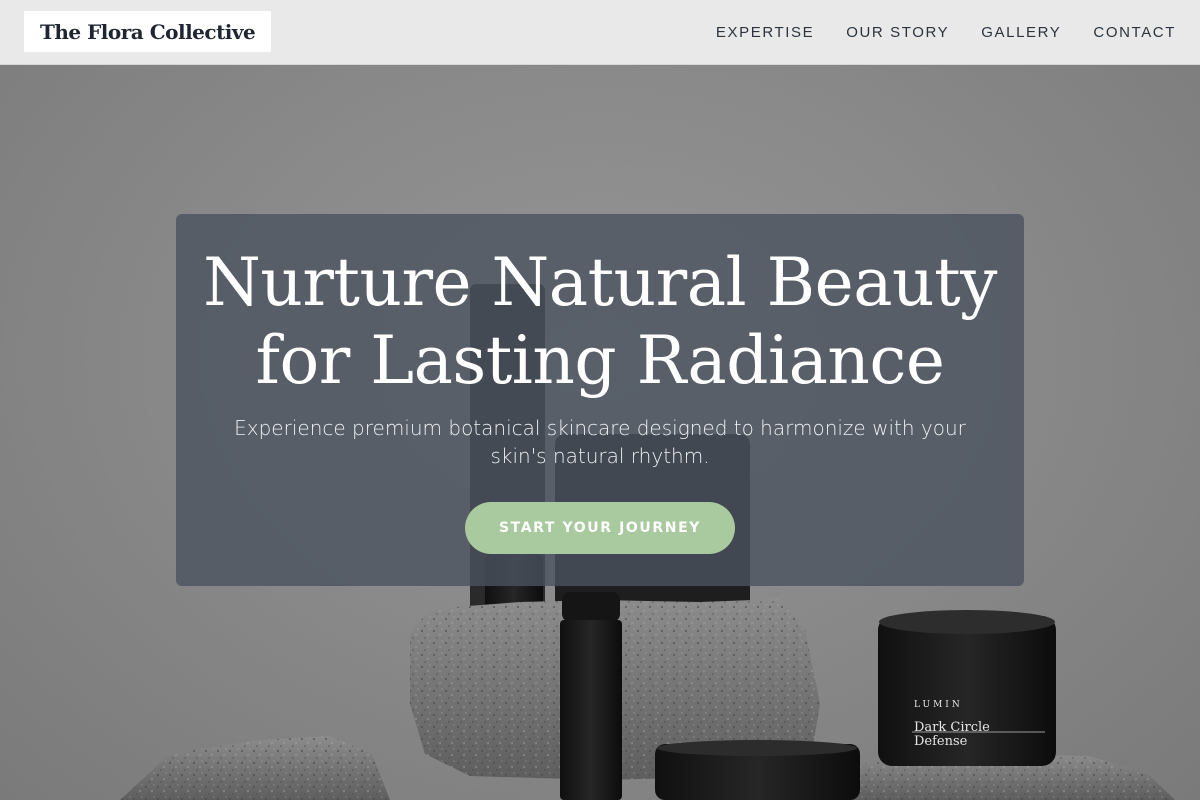  What do you see at coordinates (897, 32) in the screenshot?
I see `nav-link-our-story: OUR STORY` at bounding box center [897, 32].